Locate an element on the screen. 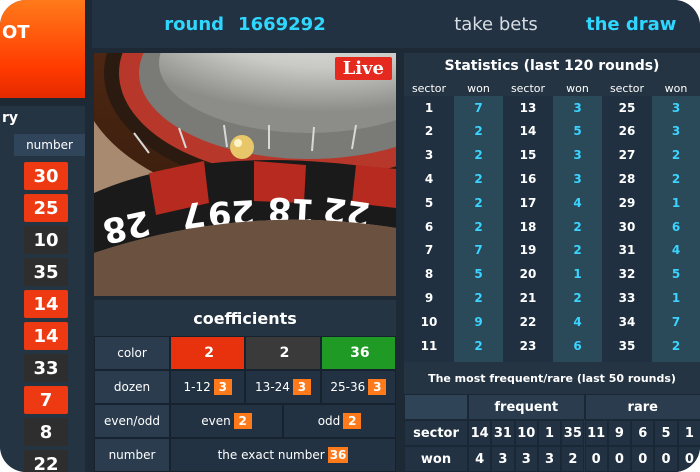  statistics-sector: 22 is located at coordinates (528, 321).